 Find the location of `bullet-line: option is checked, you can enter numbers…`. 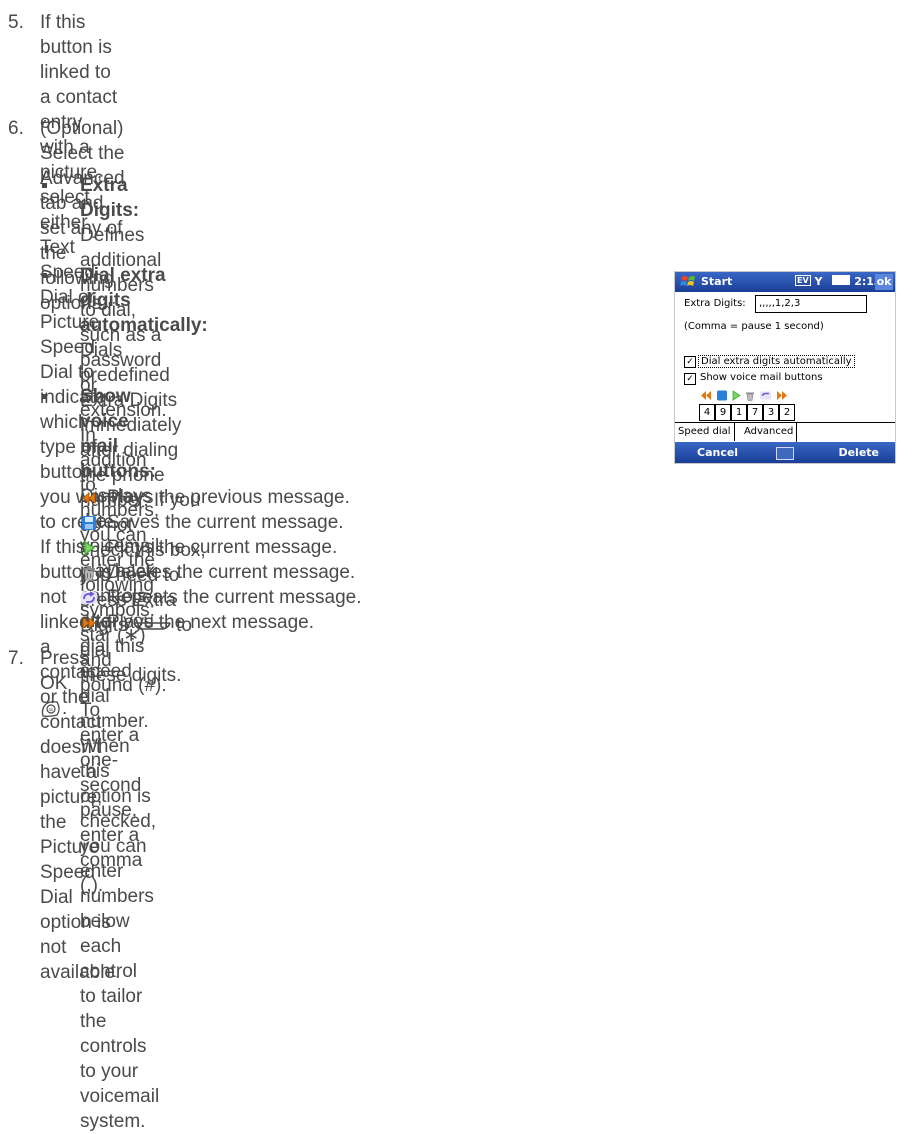

bullet-line: option is checked, you can enter numbers… is located at coordinates (118, 884).